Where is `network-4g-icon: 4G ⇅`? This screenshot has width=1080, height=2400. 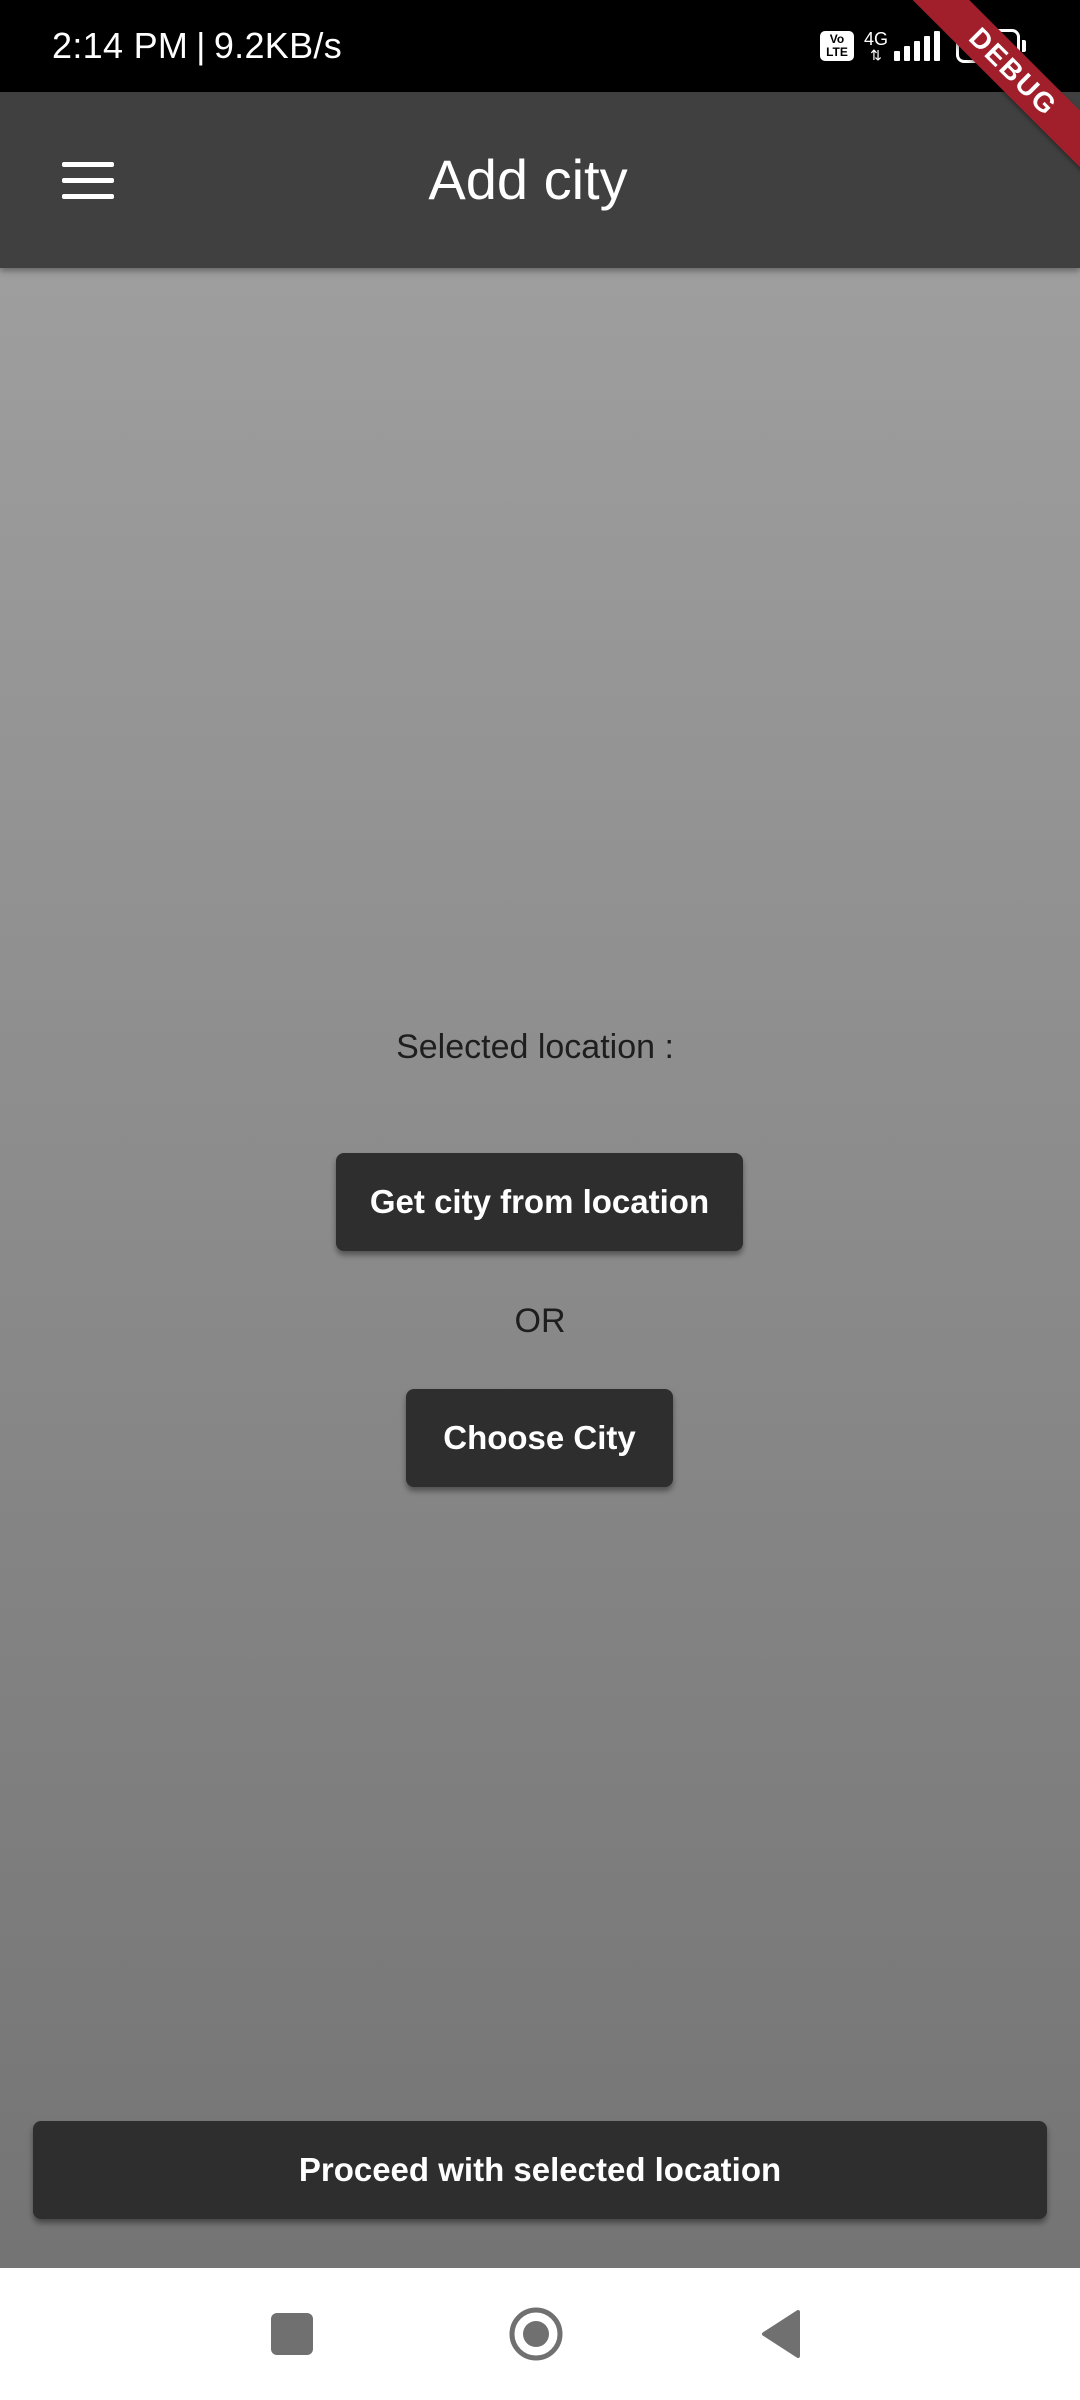
network-4g-icon: 4G ⇅ is located at coordinates (876, 46).